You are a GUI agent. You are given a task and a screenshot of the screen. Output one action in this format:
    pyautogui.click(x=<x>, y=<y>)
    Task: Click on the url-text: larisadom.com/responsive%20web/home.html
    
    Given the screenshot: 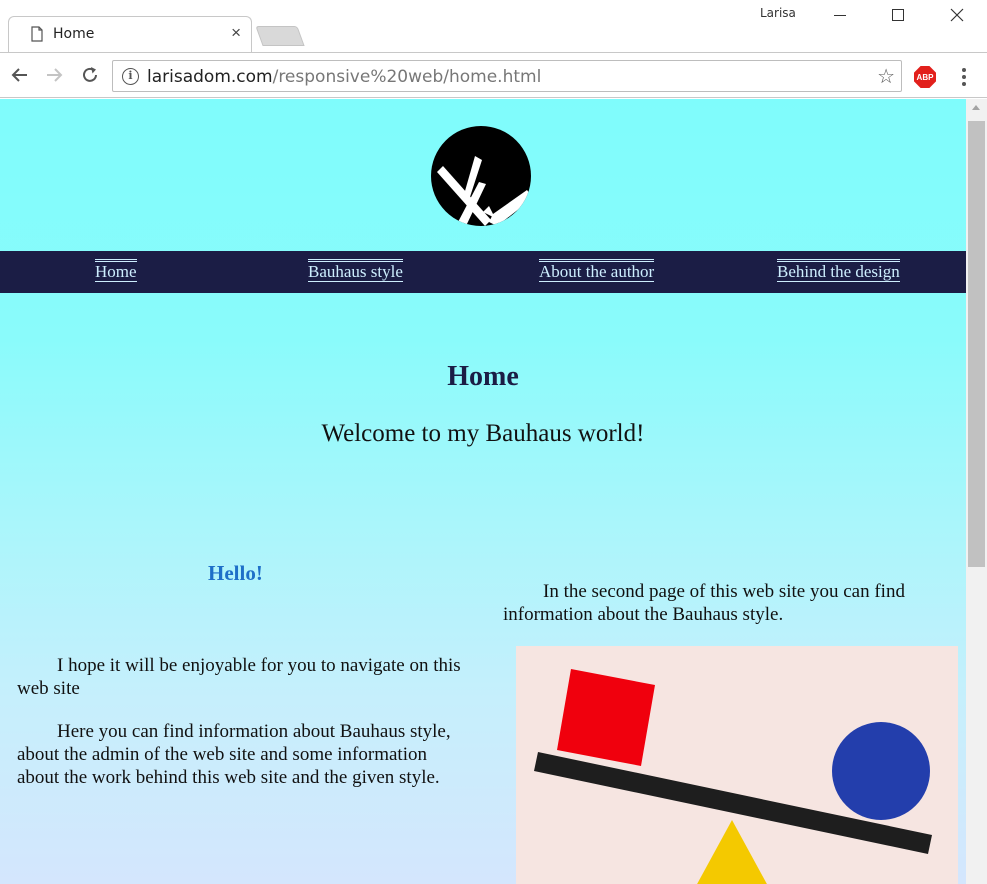 What is the action you would take?
    pyautogui.click(x=344, y=77)
    